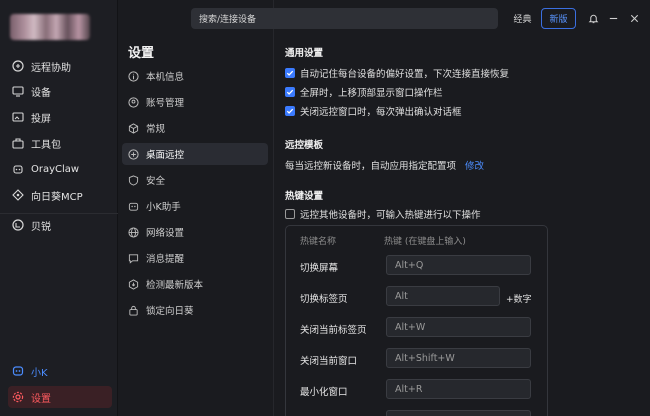  I want to click on remote-template-desc: 每当远控新设备时，自动应用指定配置项 修改, so click(384, 165).